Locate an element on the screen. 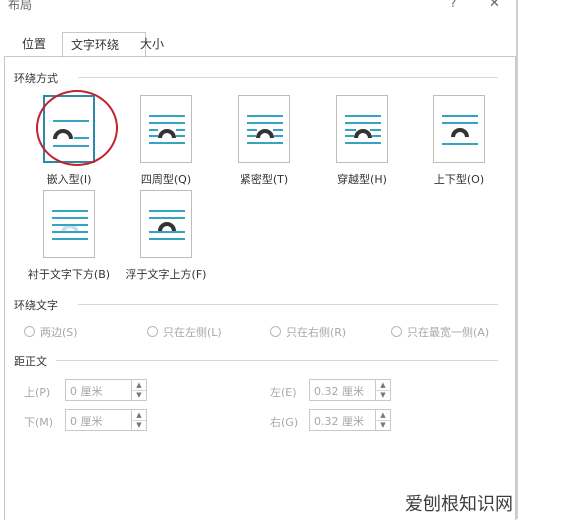 The width and height of the screenshot is (564, 520). wrap-option-square: 四周型(Q) is located at coordinates (164, 141).